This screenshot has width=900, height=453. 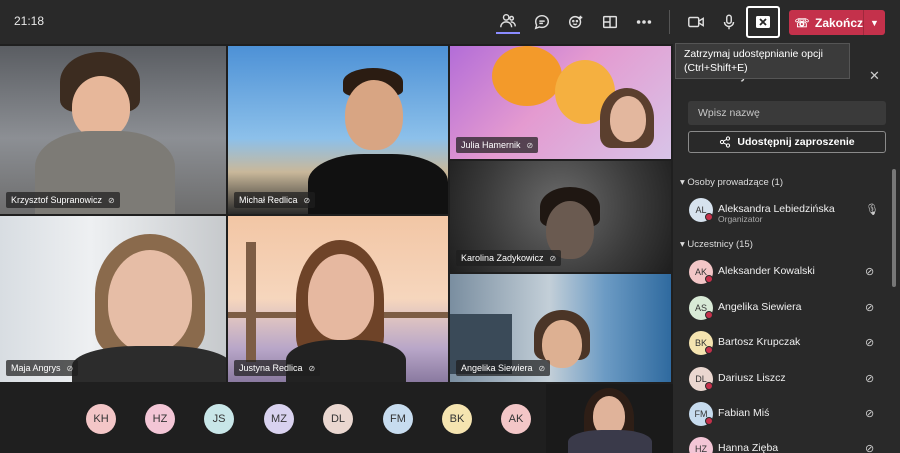 What do you see at coordinates (450, 22) in the screenshot?
I see `meeting-toolbar: 21:18 ☏ Zakończ ▼` at bounding box center [450, 22].